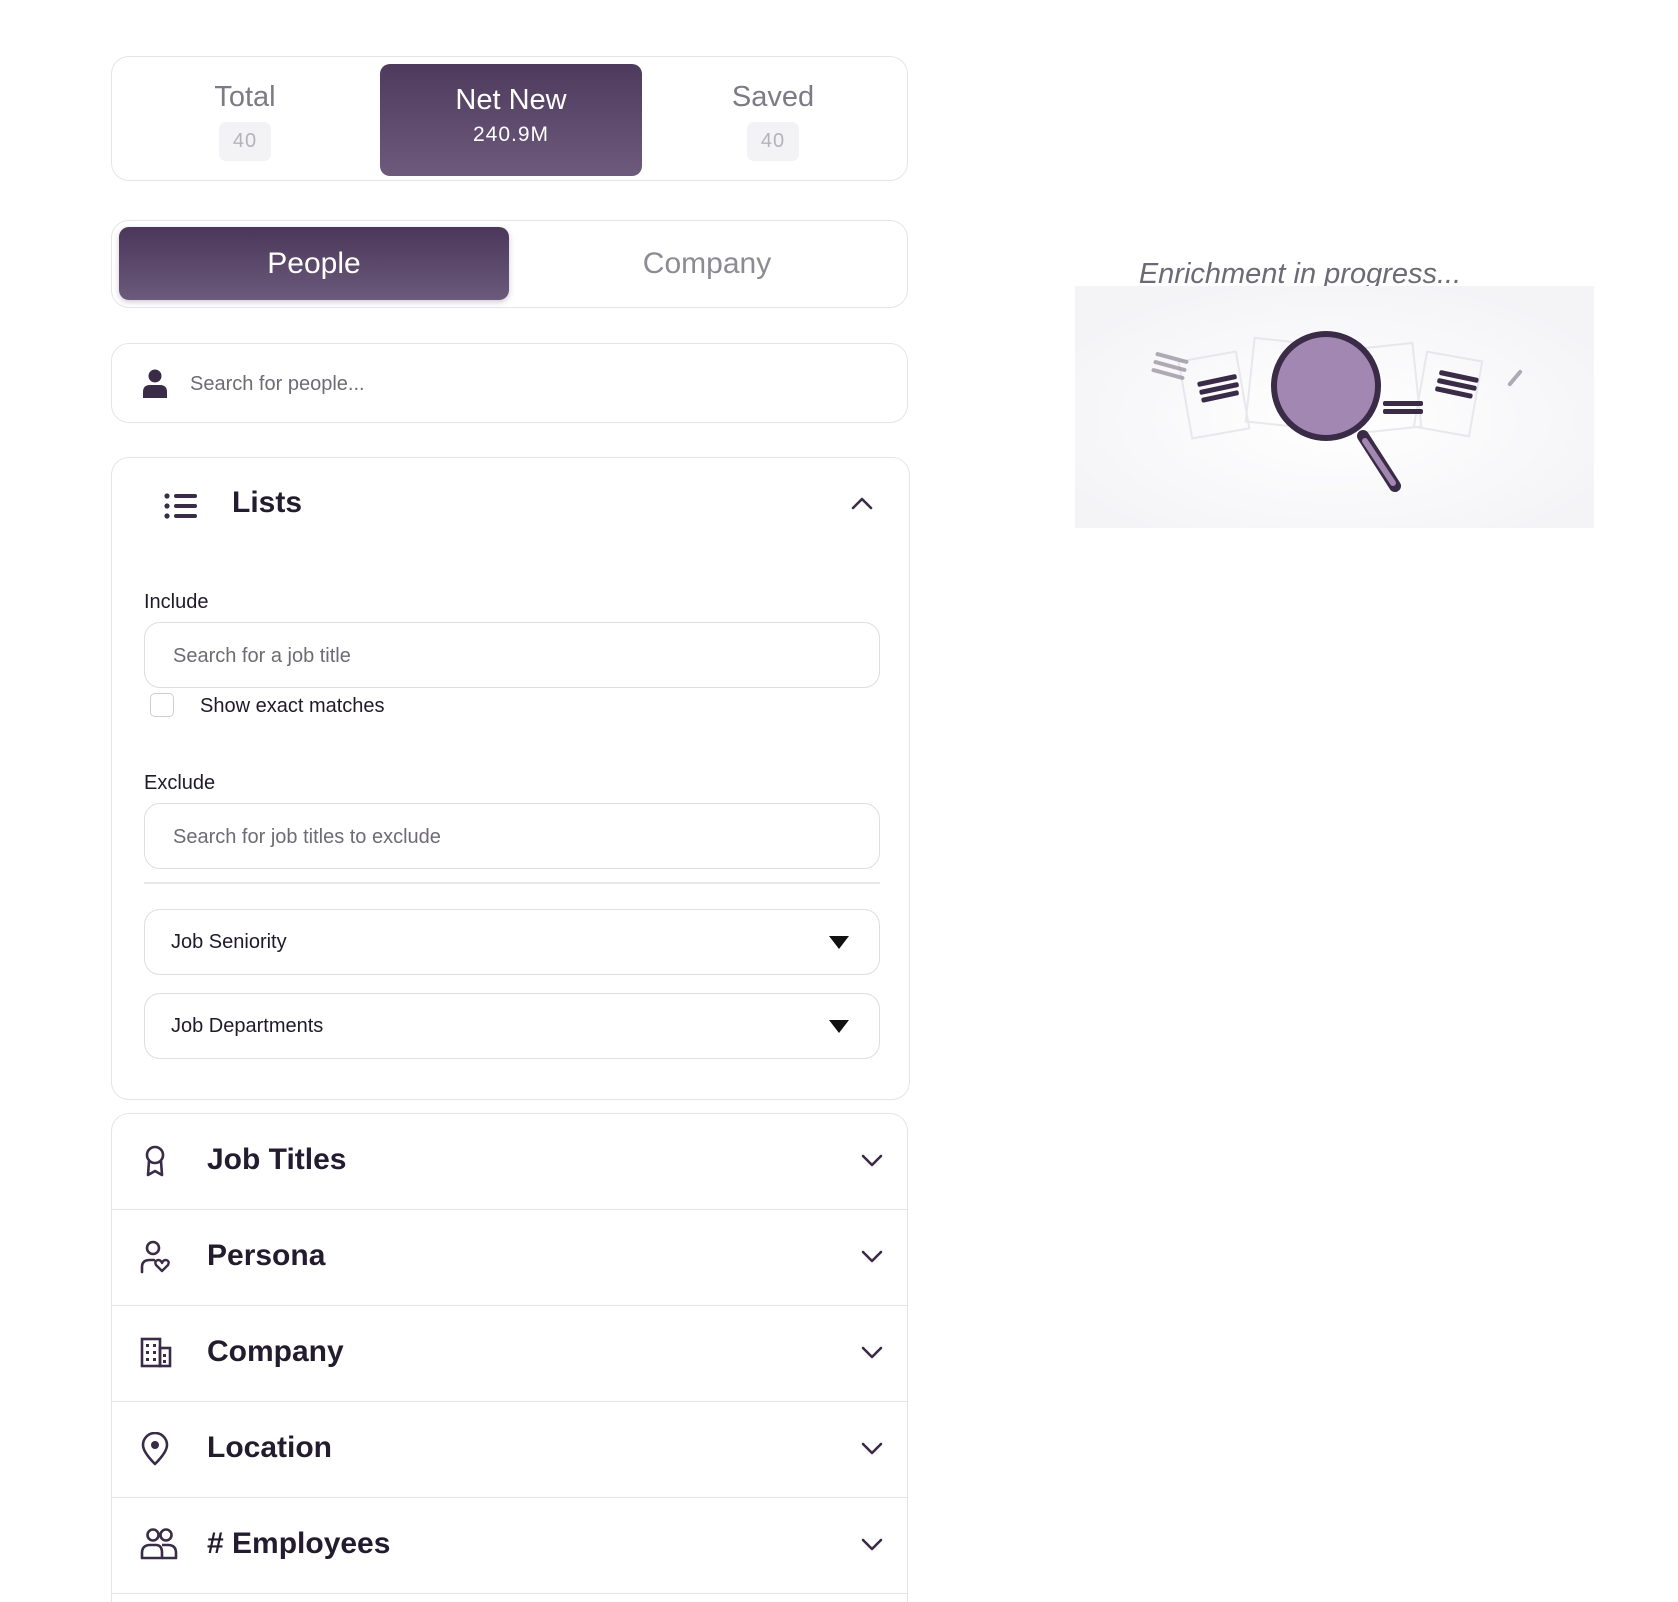  I want to click on tab-saved-count: 40, so click(773, 141).